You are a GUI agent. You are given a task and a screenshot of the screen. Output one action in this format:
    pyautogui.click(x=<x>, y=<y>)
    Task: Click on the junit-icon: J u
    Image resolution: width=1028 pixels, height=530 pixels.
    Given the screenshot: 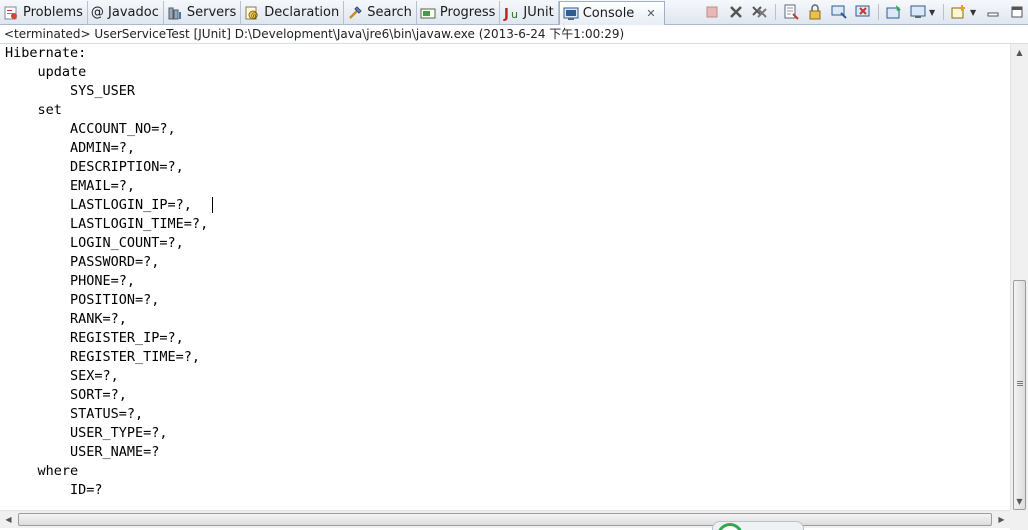 What is the action you would take?
    pyautogui.click(x=511, y=13)
    